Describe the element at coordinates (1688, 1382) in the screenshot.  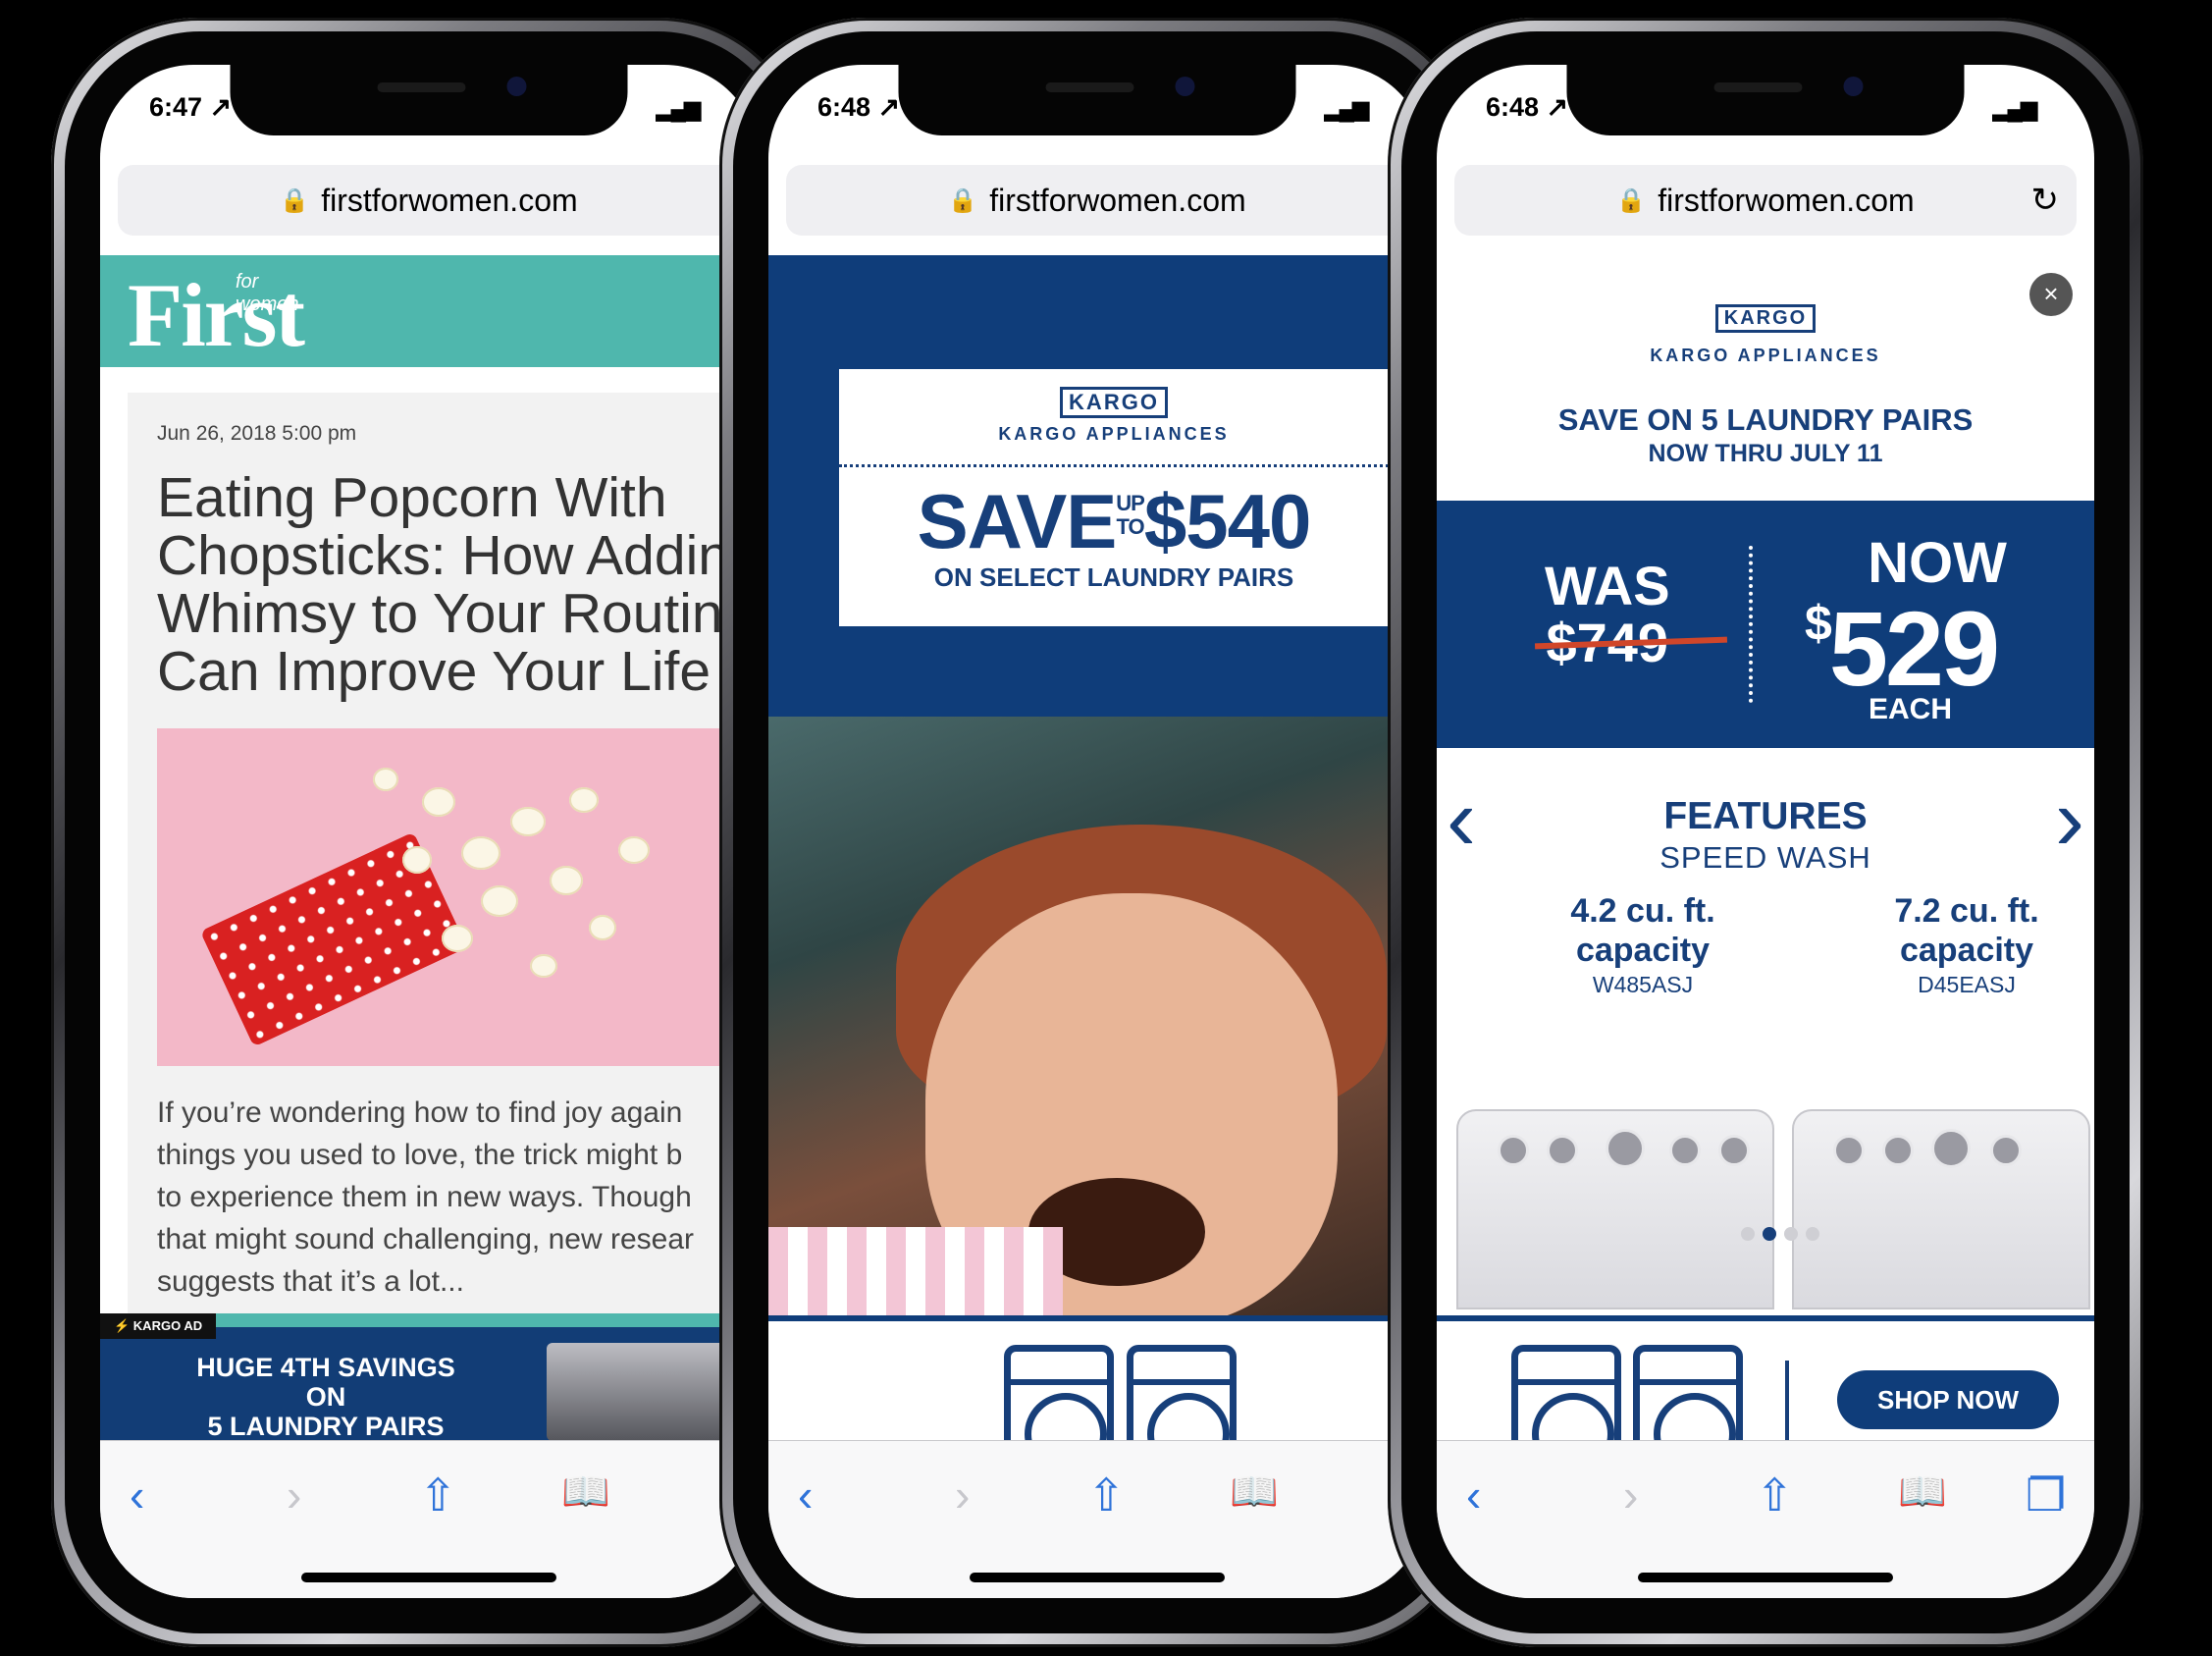
I see `dryer-panel` at that location.